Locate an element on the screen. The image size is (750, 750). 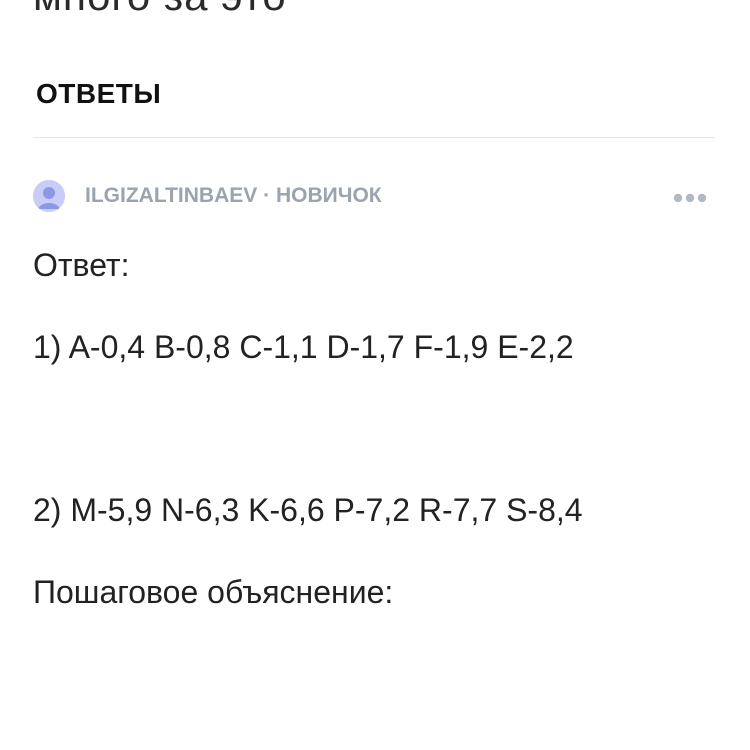
question-title-partial: много за это is located at coordinates (160, 10).